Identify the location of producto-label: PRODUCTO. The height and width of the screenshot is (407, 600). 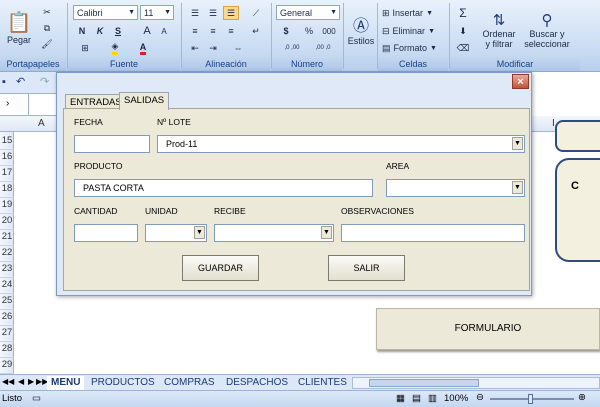
(98, 166).